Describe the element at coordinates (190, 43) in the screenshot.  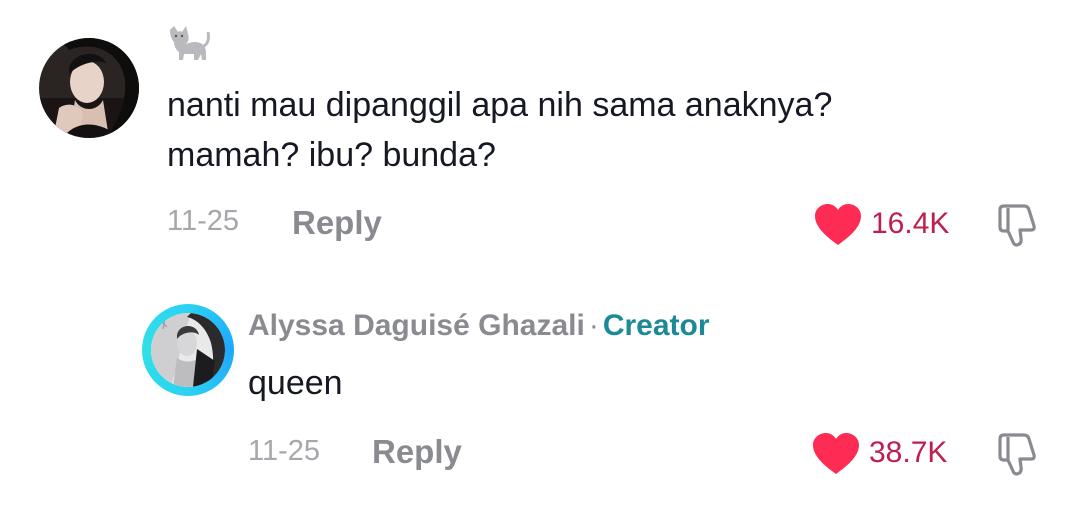
I see `cat-icon` at that location.